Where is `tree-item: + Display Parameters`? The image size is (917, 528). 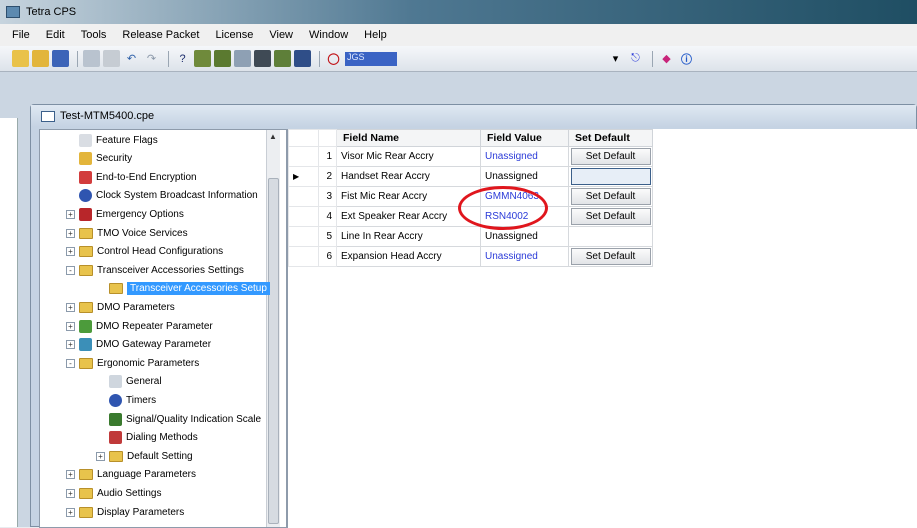
tree-item: + Display Parameters is located at coordinates (125, 512).